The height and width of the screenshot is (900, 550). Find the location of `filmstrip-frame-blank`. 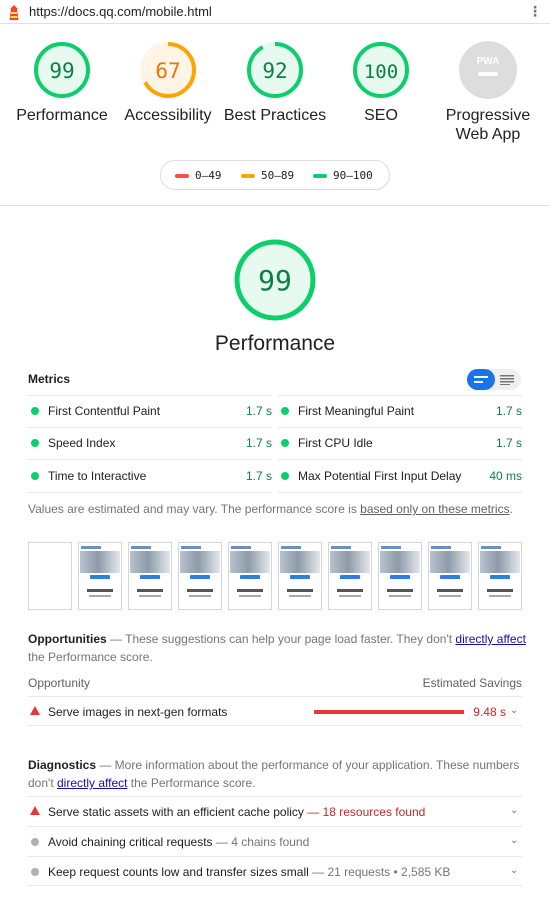

filmstrip-frame-blank is located at coordinates (50, 576).